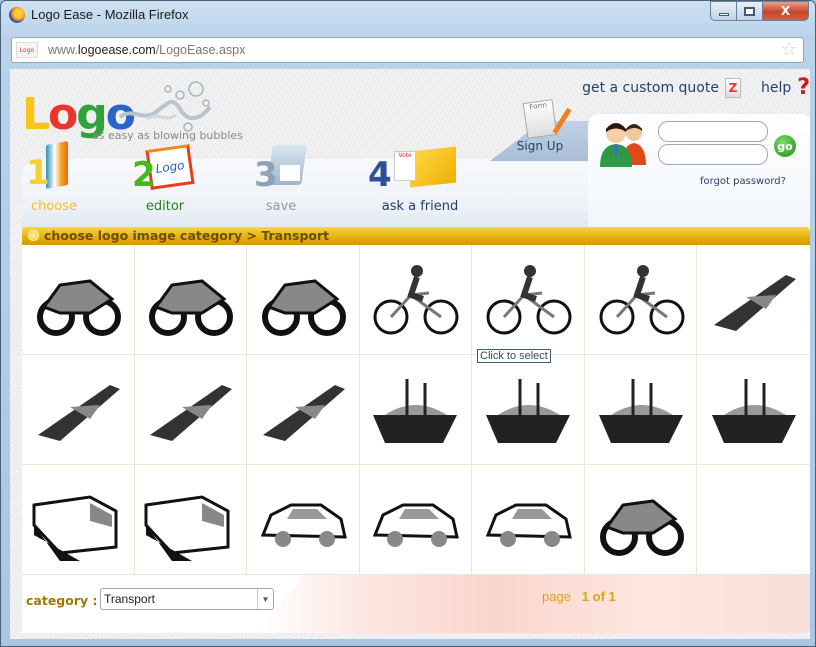 This screenshot has height=647, width=816. I want to click on touring-motorcycle-icon, so click(191, 307).